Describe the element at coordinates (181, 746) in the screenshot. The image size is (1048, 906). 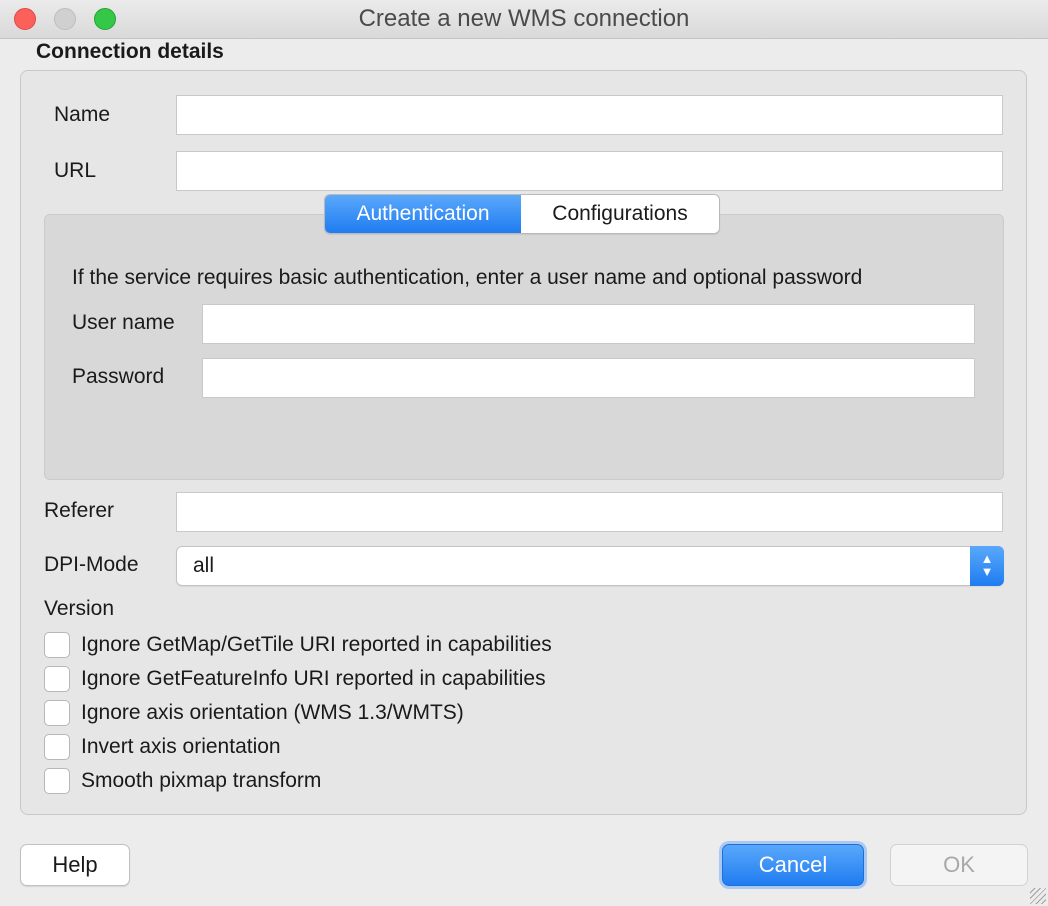
I see `invert-axis-label: Invert axis orientation` at that location.